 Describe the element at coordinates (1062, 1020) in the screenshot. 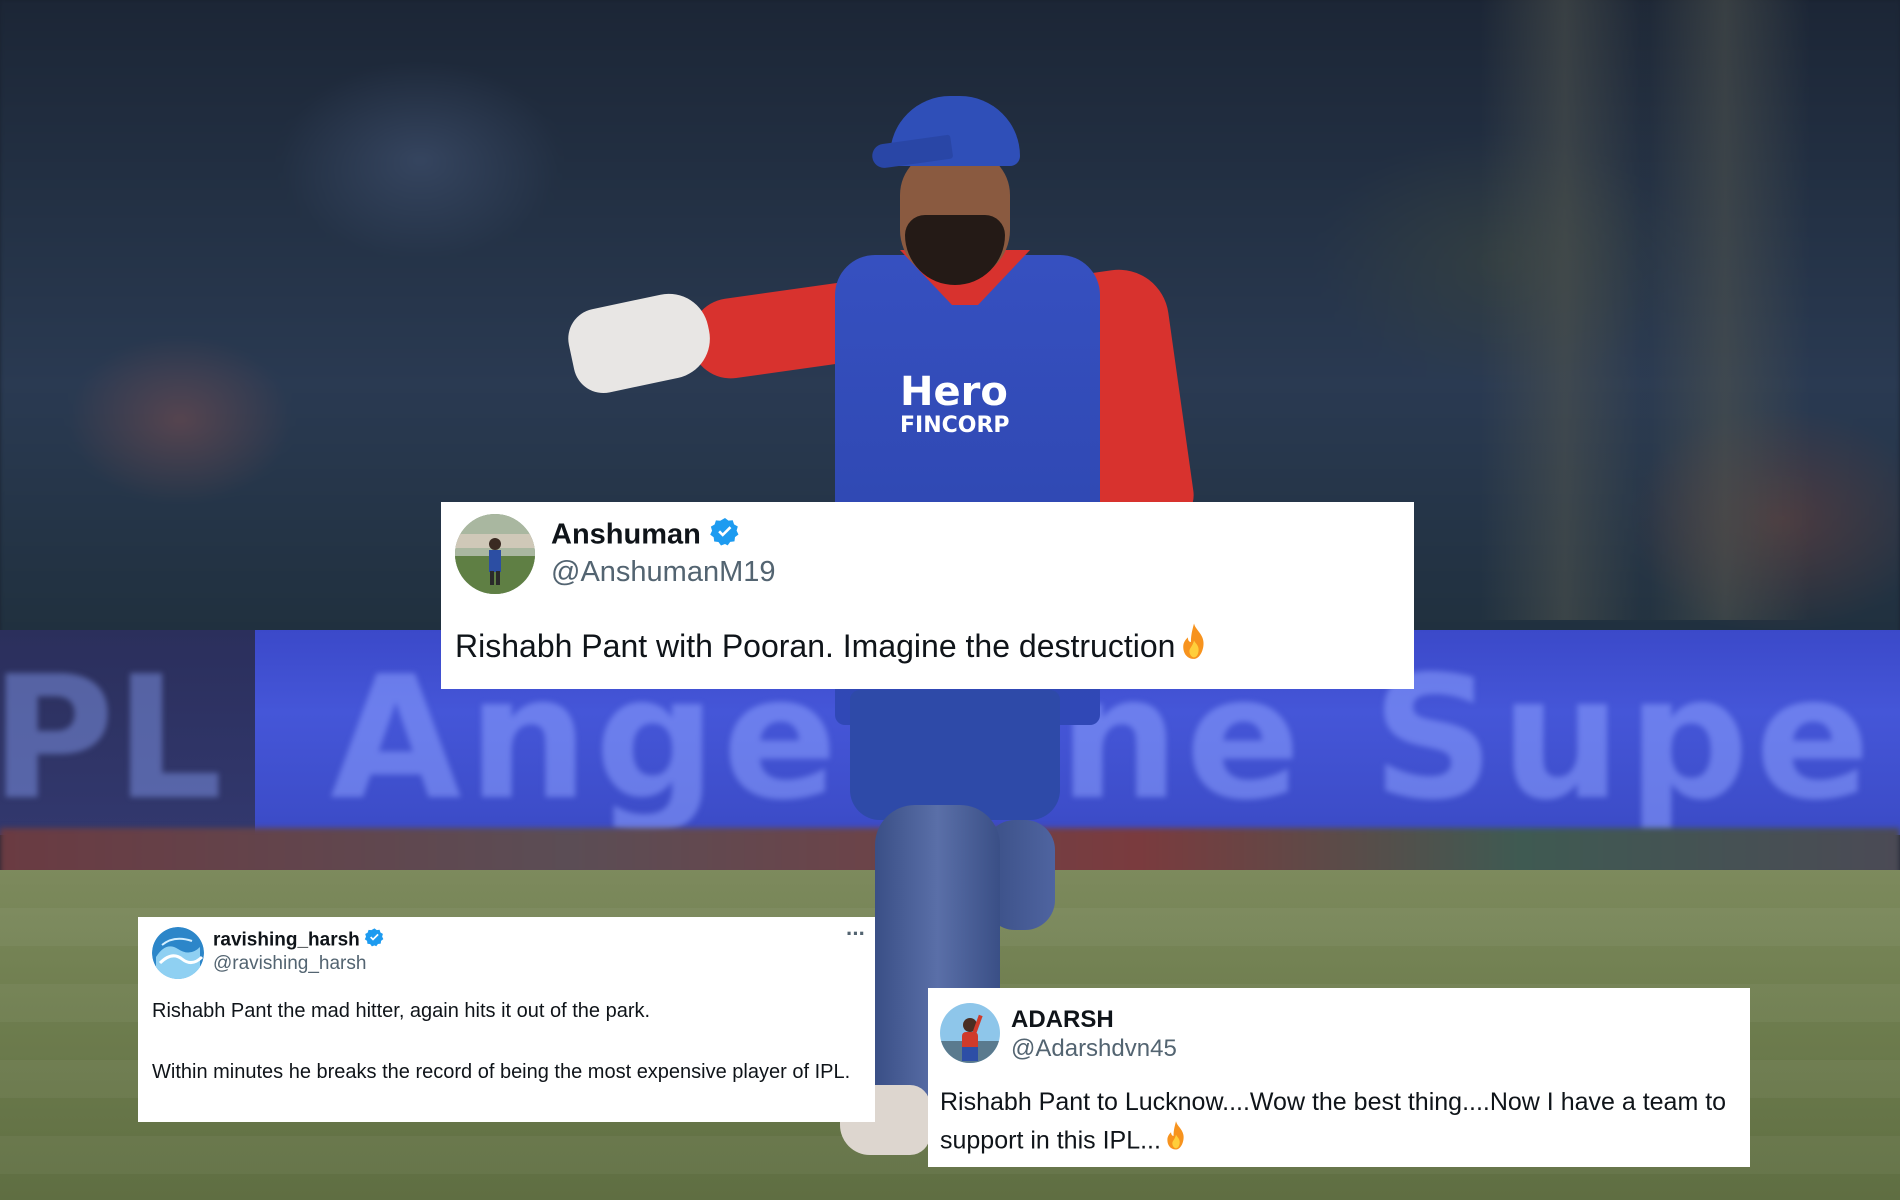

I see `display-name: ADARSH` at that location.